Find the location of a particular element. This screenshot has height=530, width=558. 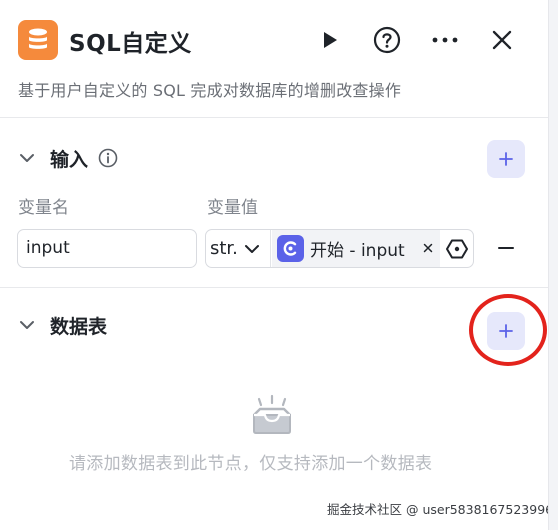

input-section-title: 输入 is located at coordinates (69, 159).